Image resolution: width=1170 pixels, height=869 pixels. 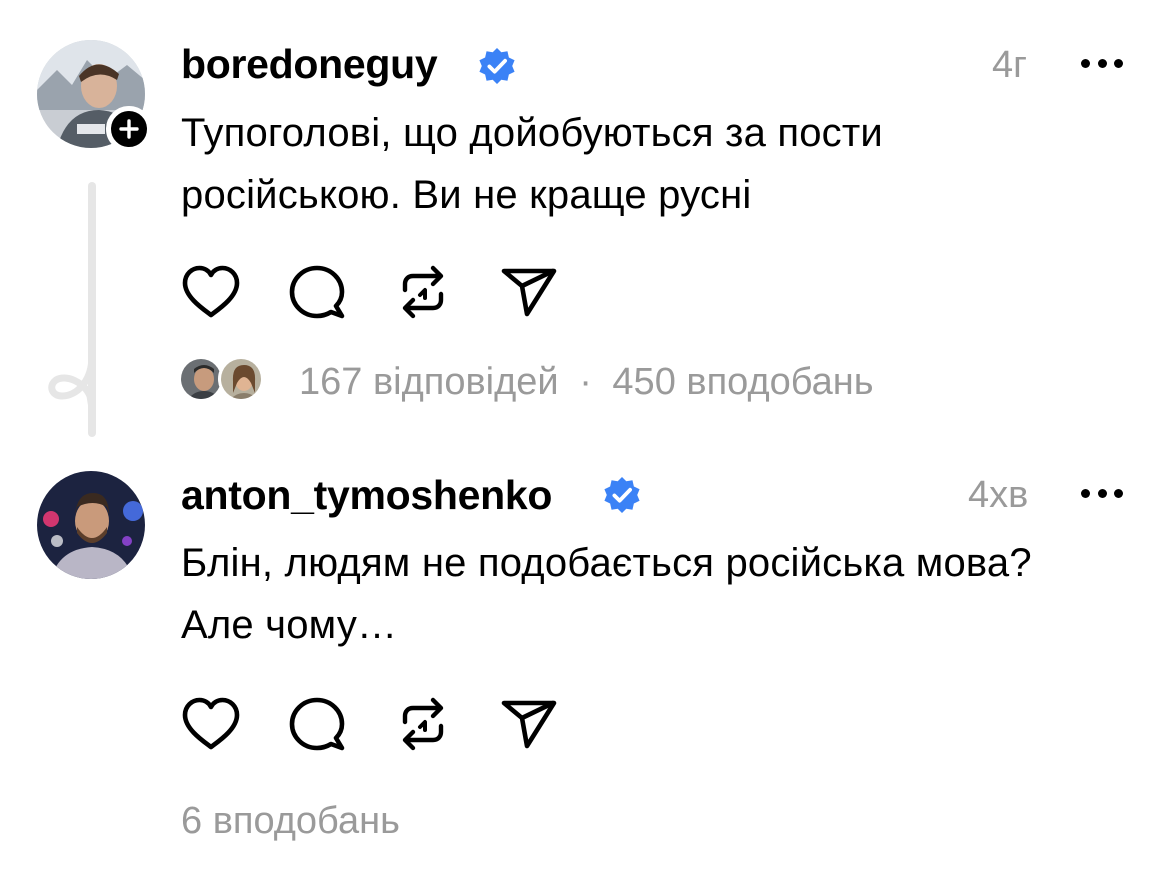 What do you see at coordinates (998, 495) in the screenshot?
I see `timestamp: 4хв` at bounding box center [998, 495].